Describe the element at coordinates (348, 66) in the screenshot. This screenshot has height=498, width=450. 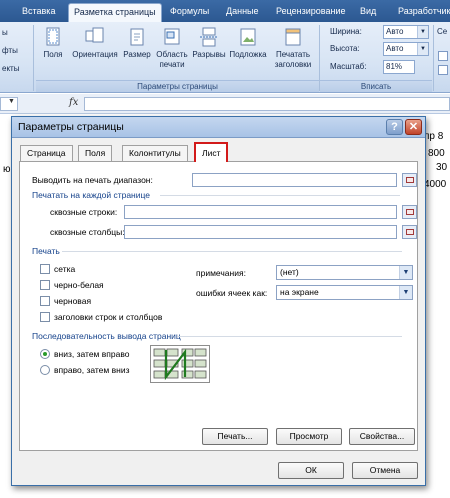
I see `scale-label: Масштаб:` at that location.